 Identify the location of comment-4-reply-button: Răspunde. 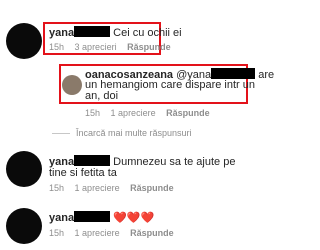
(152, 233).